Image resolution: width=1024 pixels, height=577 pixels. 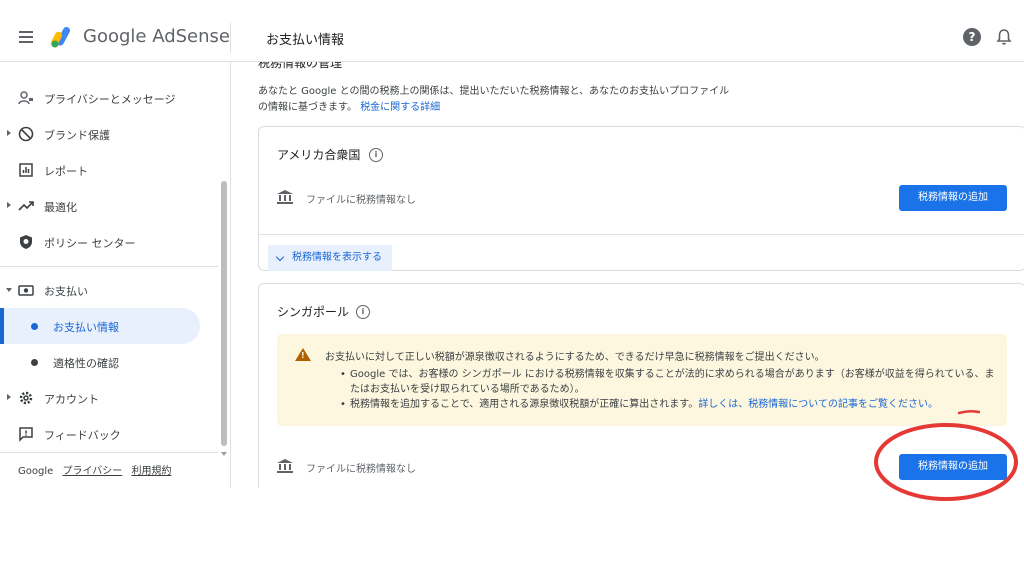 What do you see at coordinates (319, 155) in the screenshot?
I see `card-title-us: アメリカ合衆国` at bounding box center [319, 155].